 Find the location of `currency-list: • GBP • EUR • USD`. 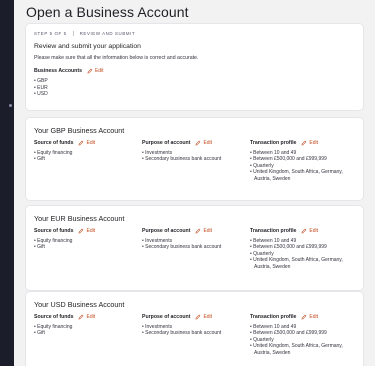

currency-list: • GBP • EUR • USD is located at coordinates (41, 88).